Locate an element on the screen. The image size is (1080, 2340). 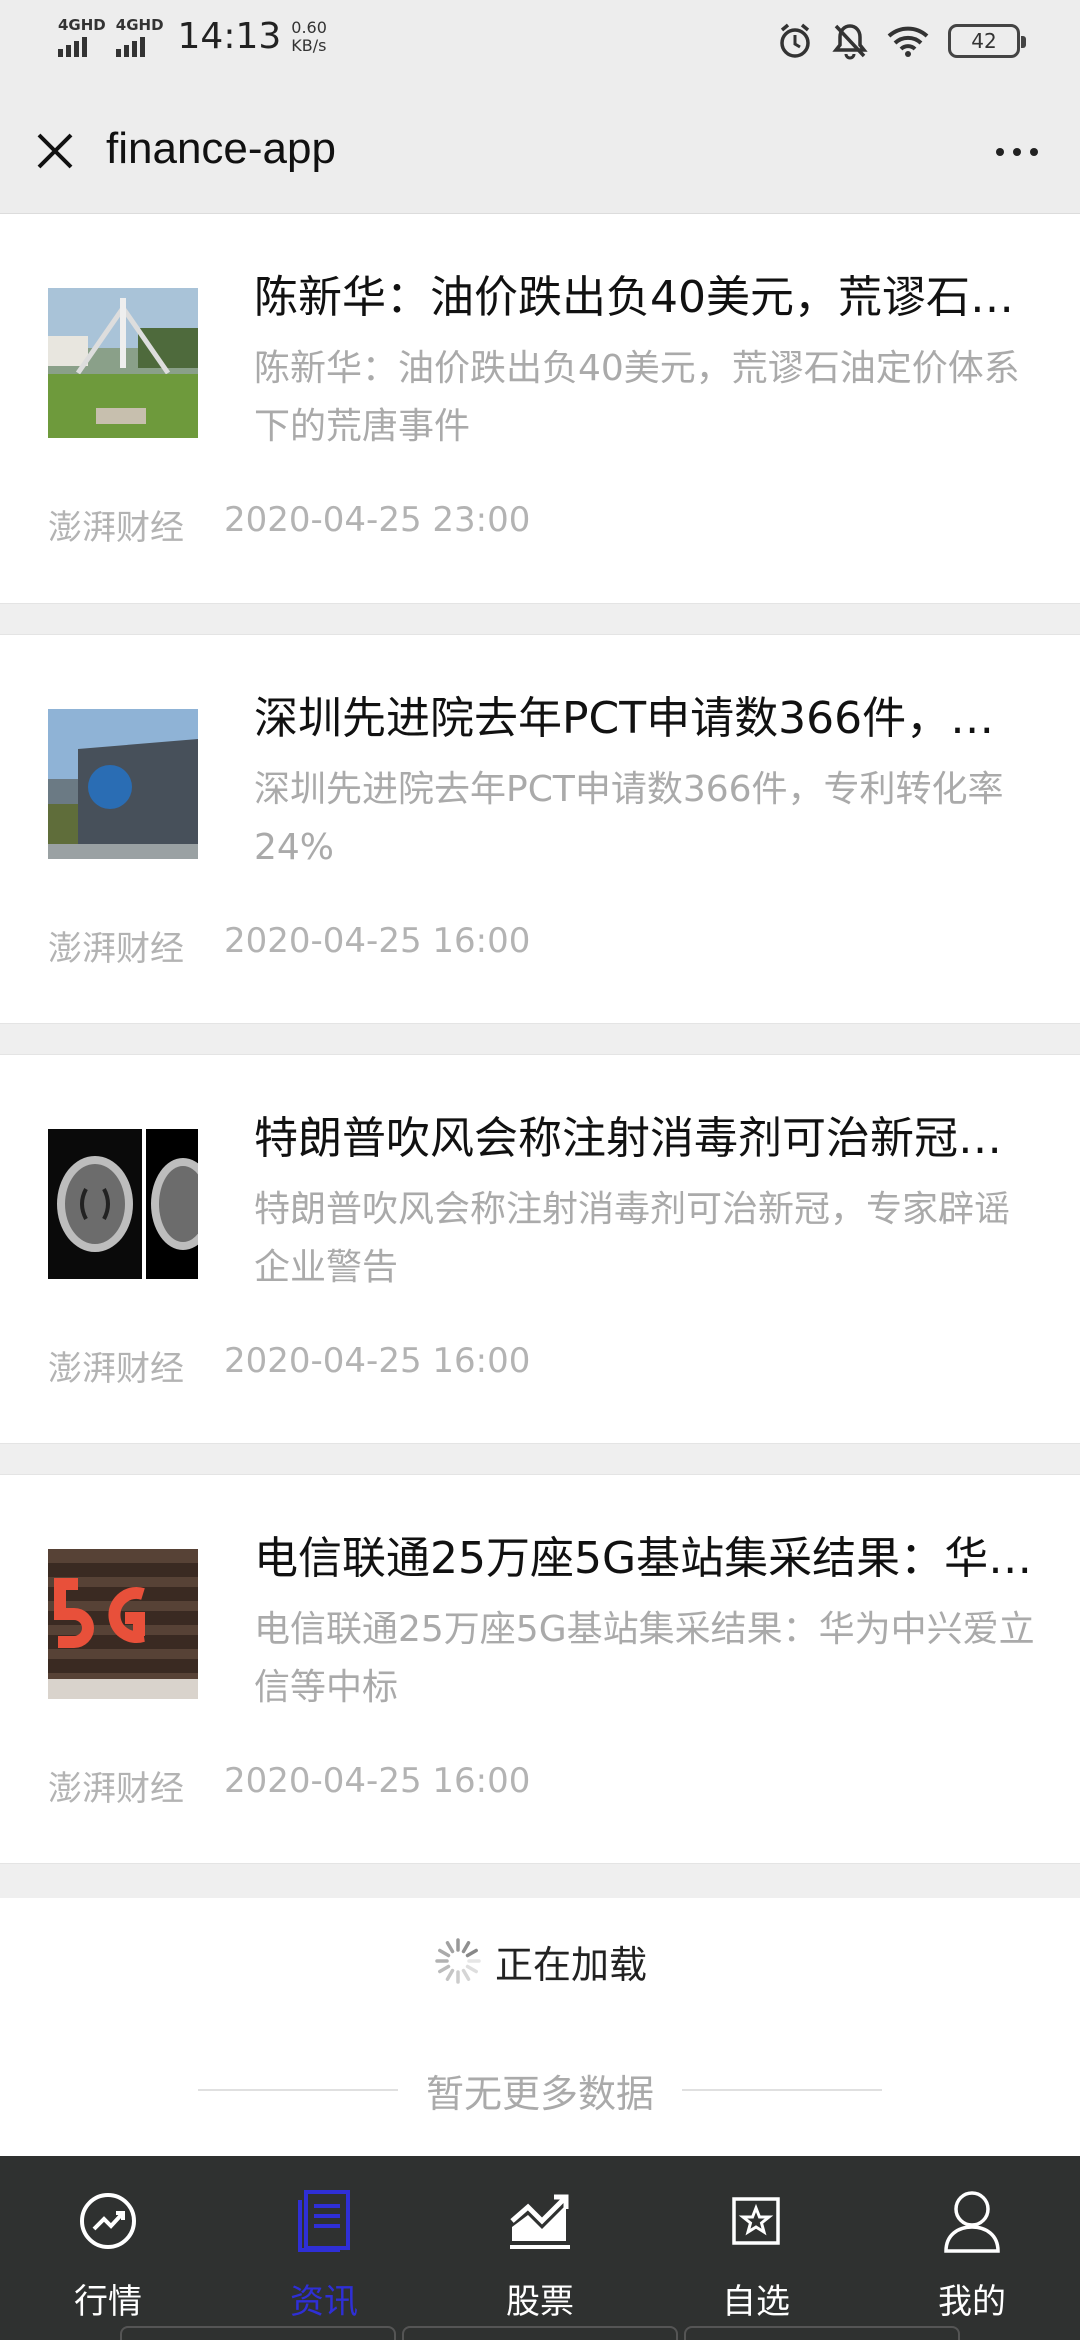
more-dots-icon is located at coordinates (1000, 152).